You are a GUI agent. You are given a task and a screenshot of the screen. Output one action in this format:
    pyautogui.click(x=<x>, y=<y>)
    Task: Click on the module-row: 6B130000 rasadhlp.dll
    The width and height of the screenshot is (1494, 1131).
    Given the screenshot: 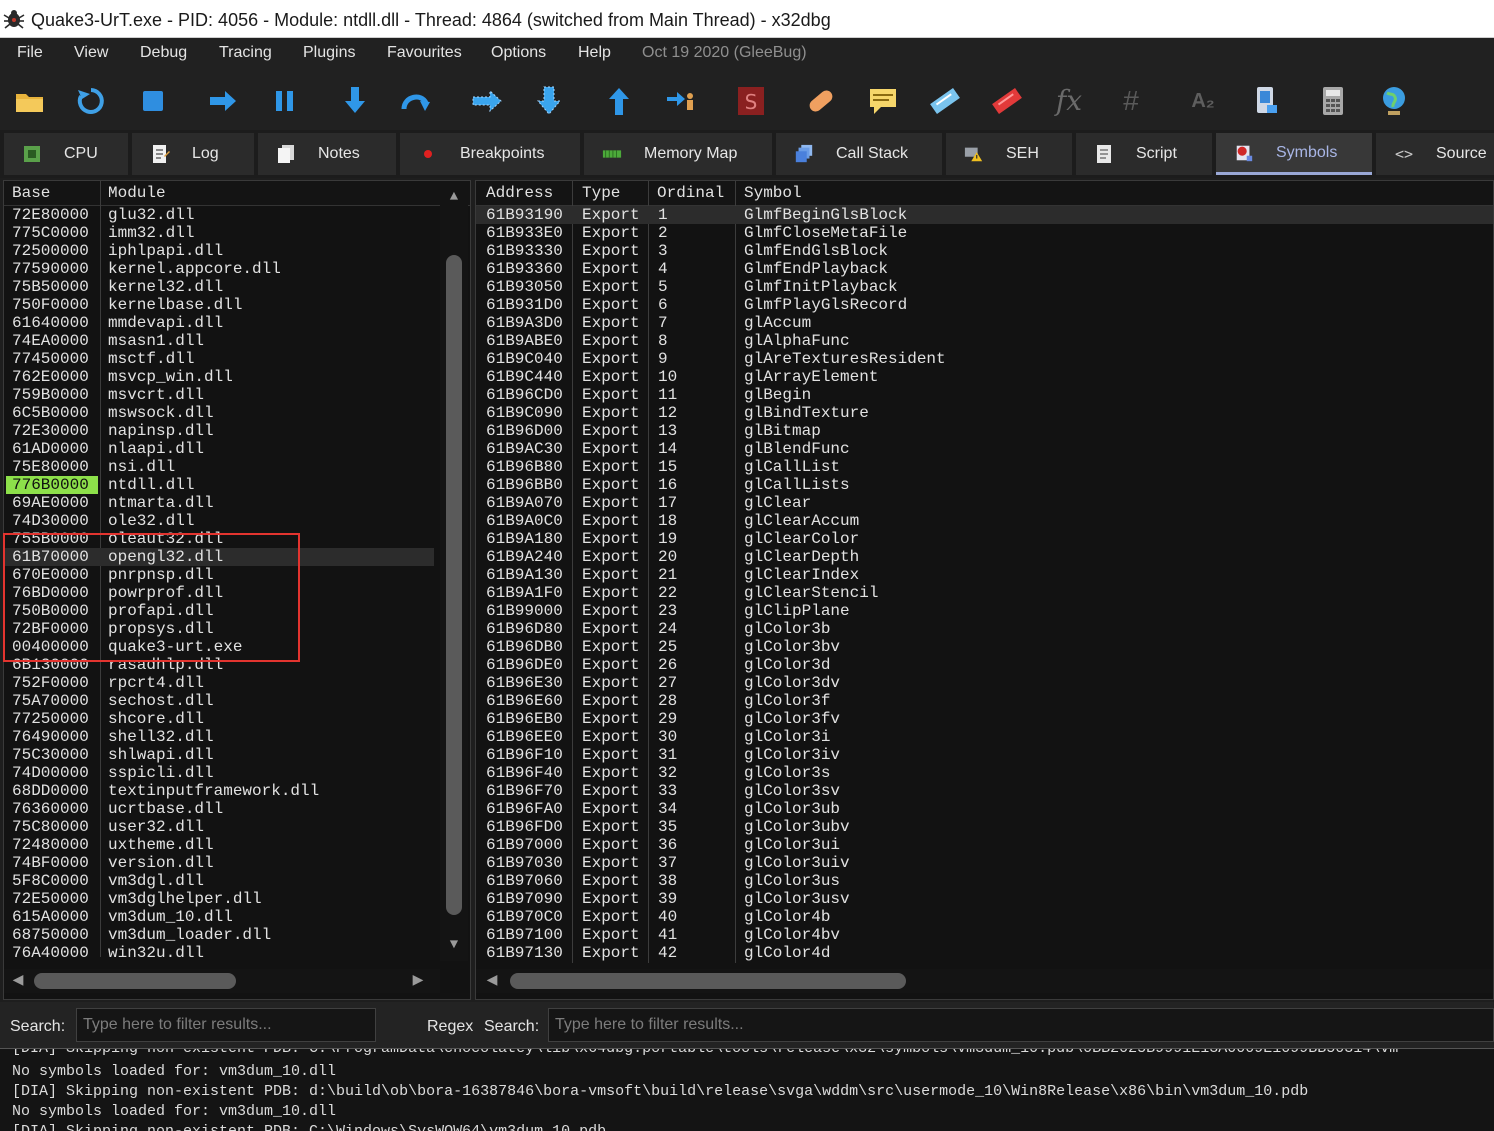 What is the action you would take?
    pyautogui.click(x=219, y=665)
    